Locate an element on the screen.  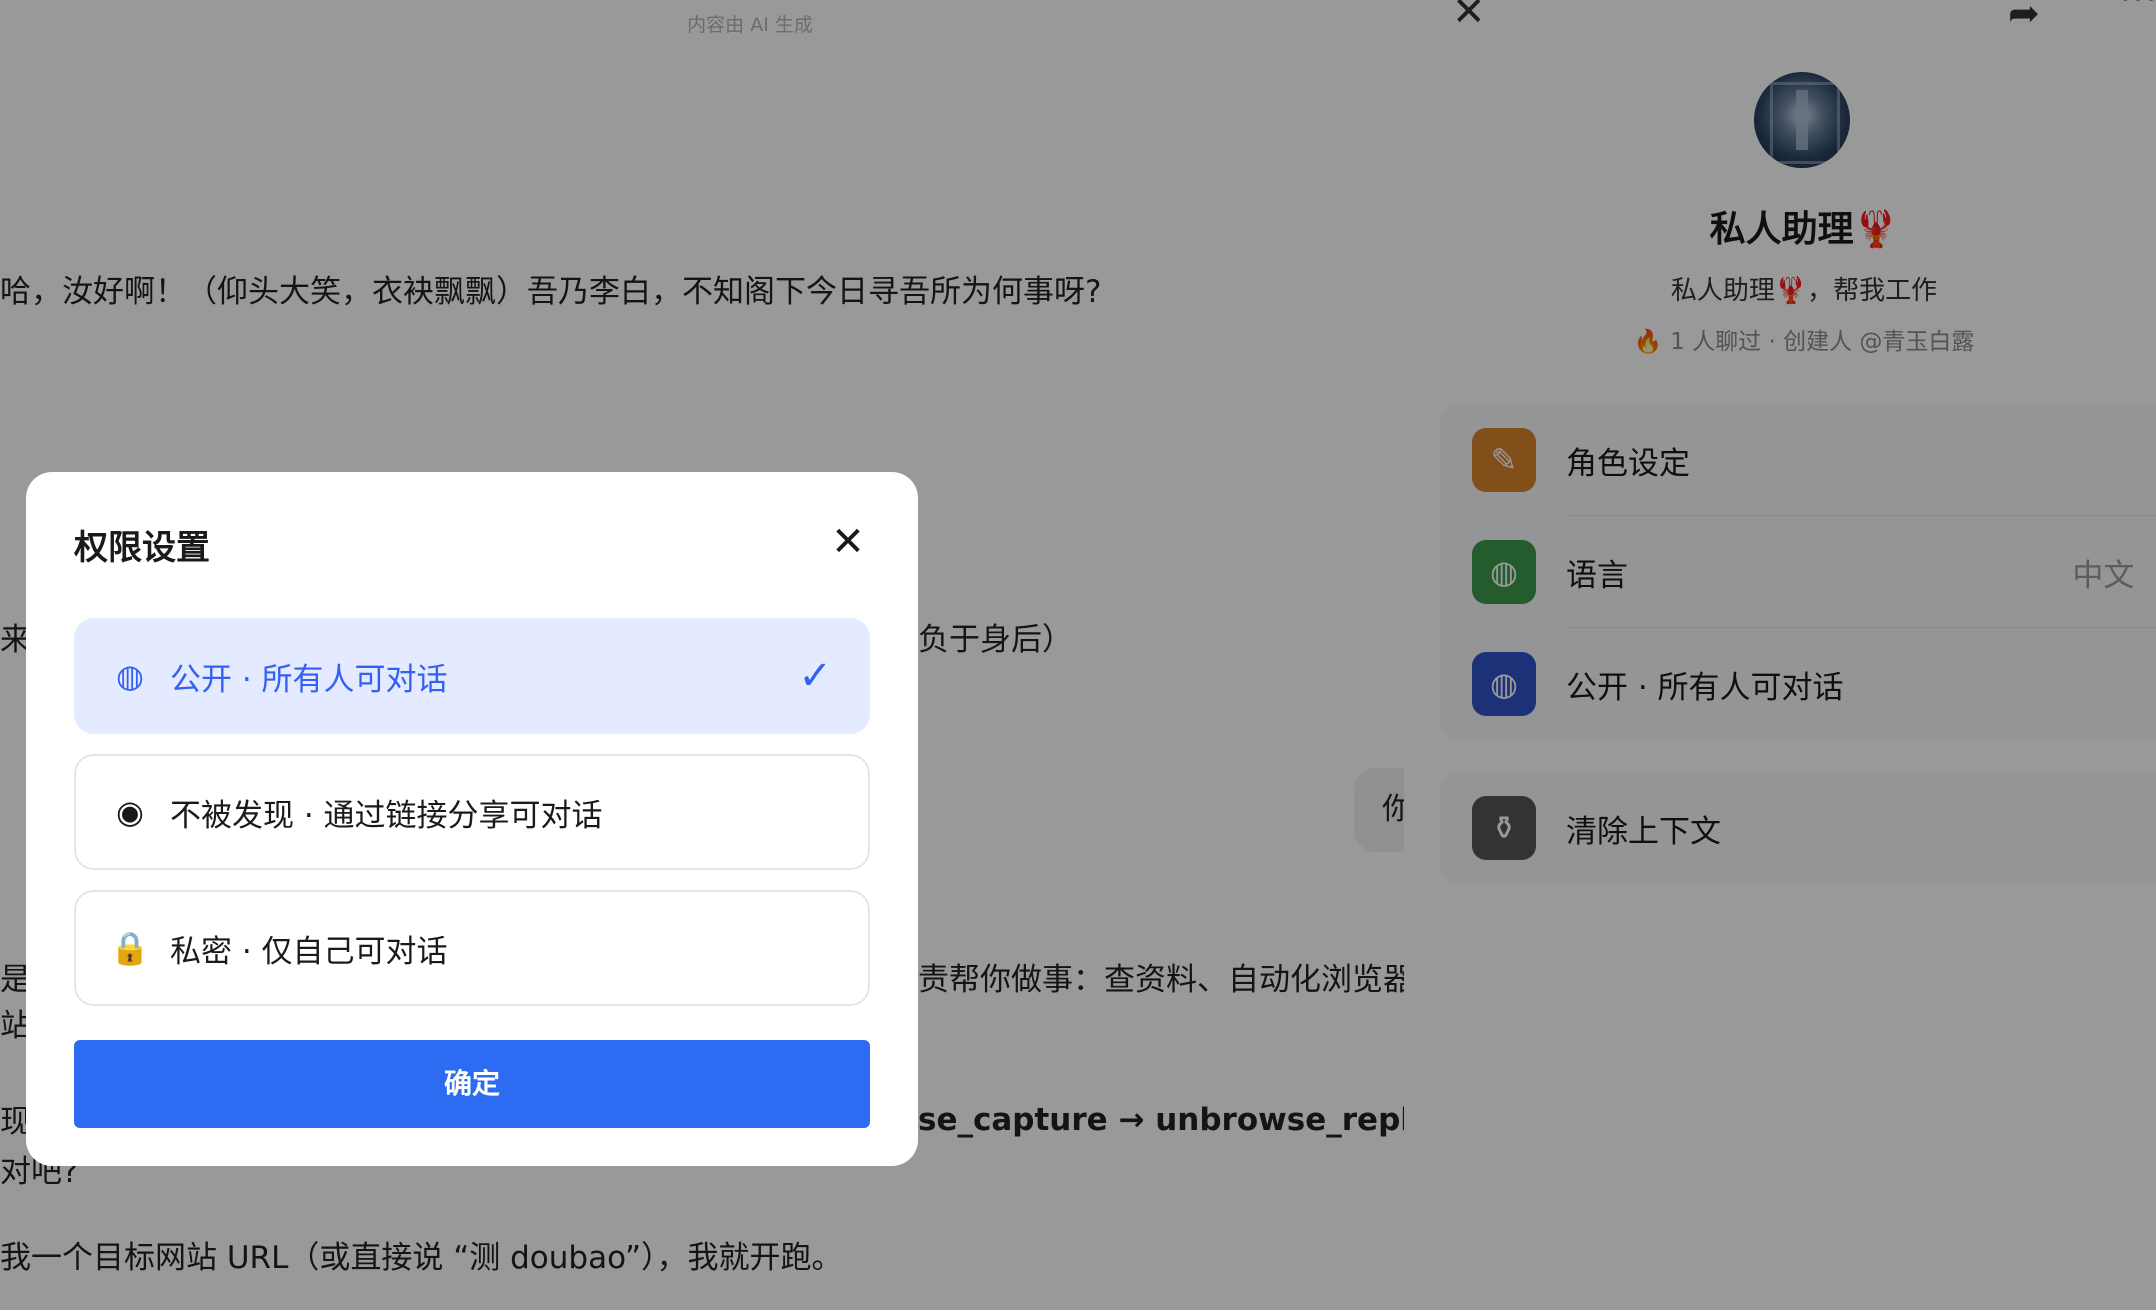
option-private: 🔒 私密 · 仅自己可对话 is located at coordinates (472, 948).